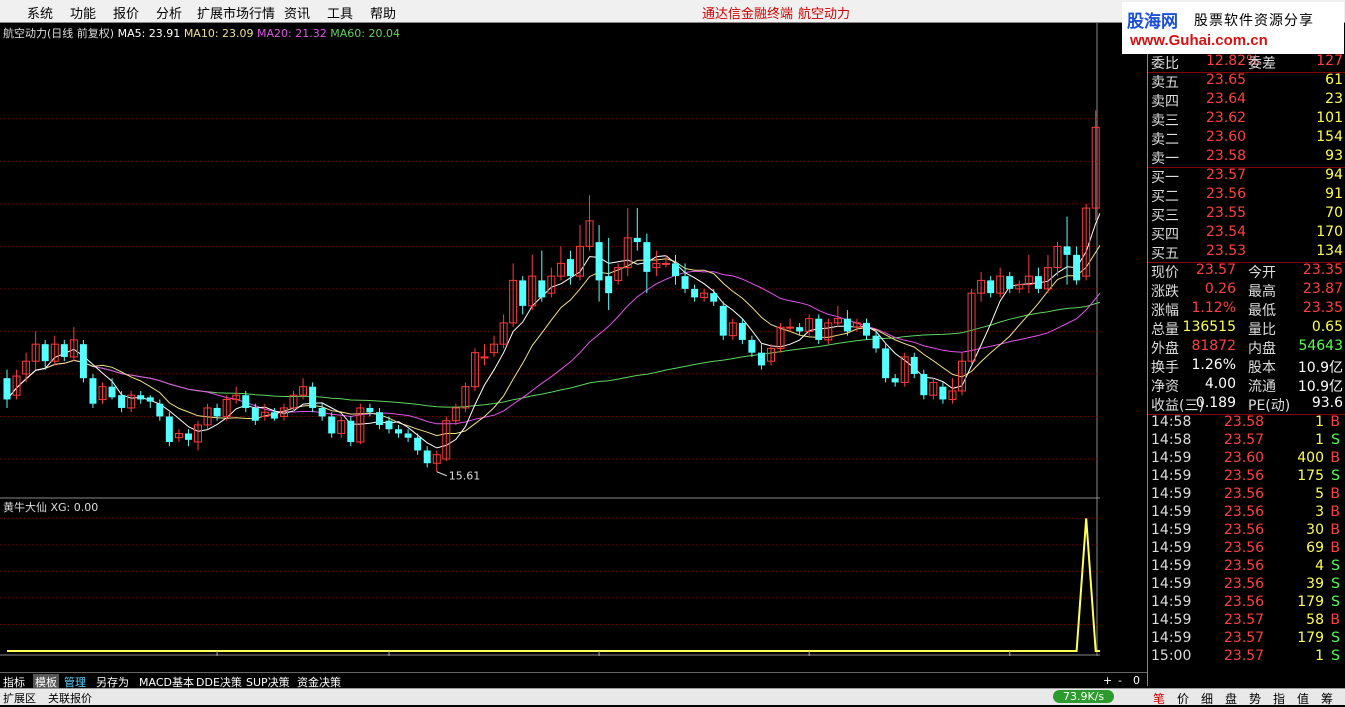  Describe the element at coordinates (1246, 441) in the screenshot. I see `tick-row: 14:58 23.57 1 S` at that location.